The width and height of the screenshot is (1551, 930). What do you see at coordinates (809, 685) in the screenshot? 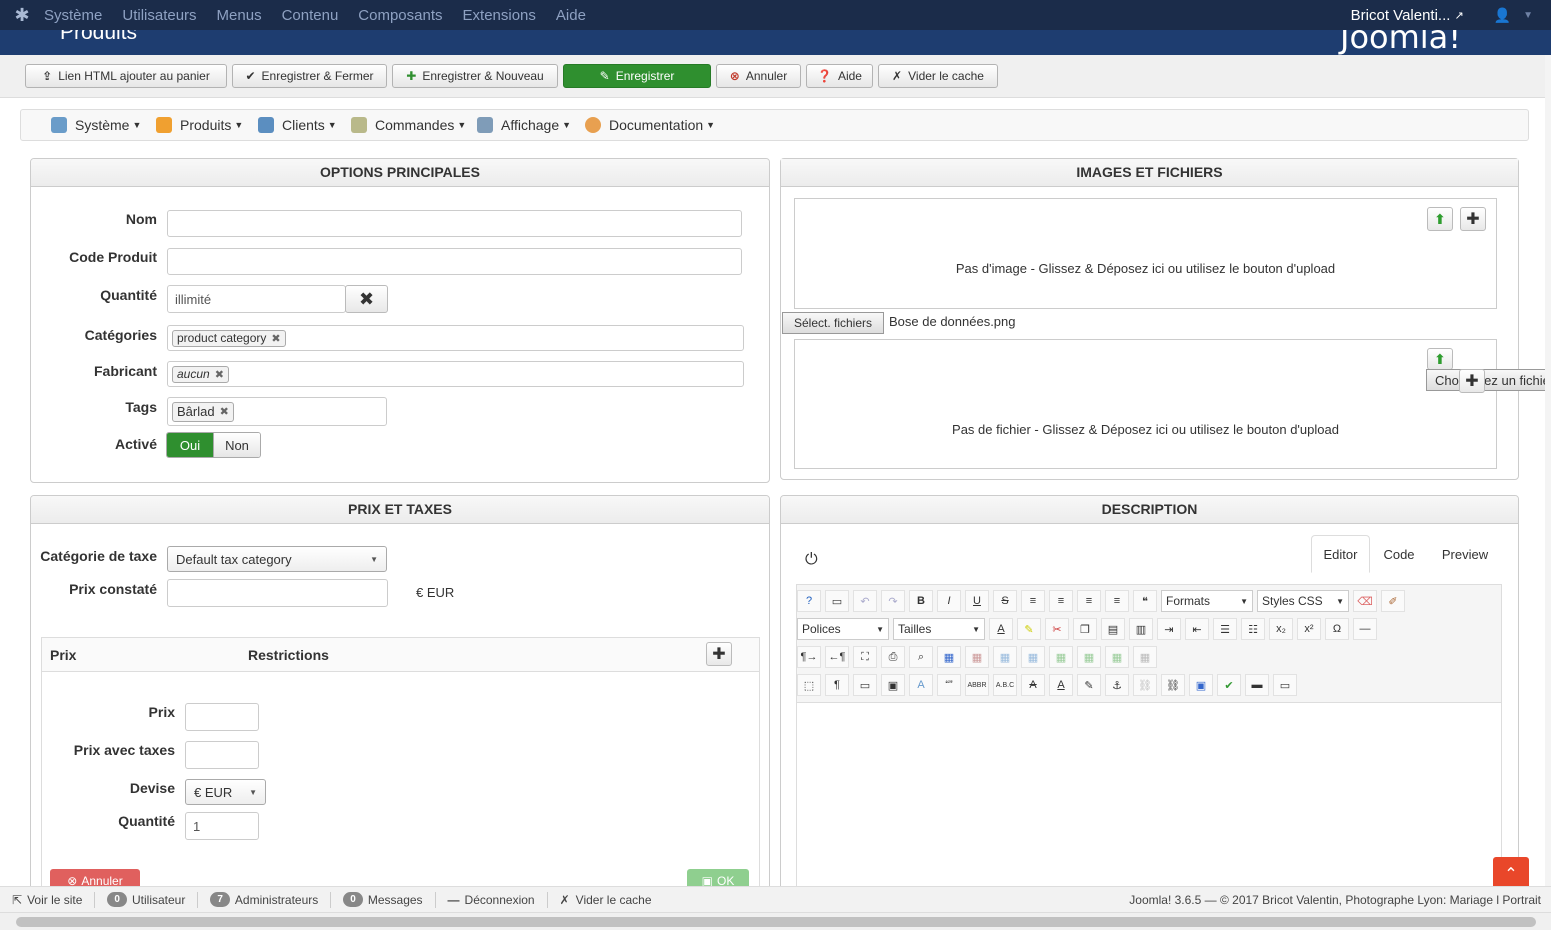
I see `visual-aid-icon: ⬚` at bounding box center [809, 685].